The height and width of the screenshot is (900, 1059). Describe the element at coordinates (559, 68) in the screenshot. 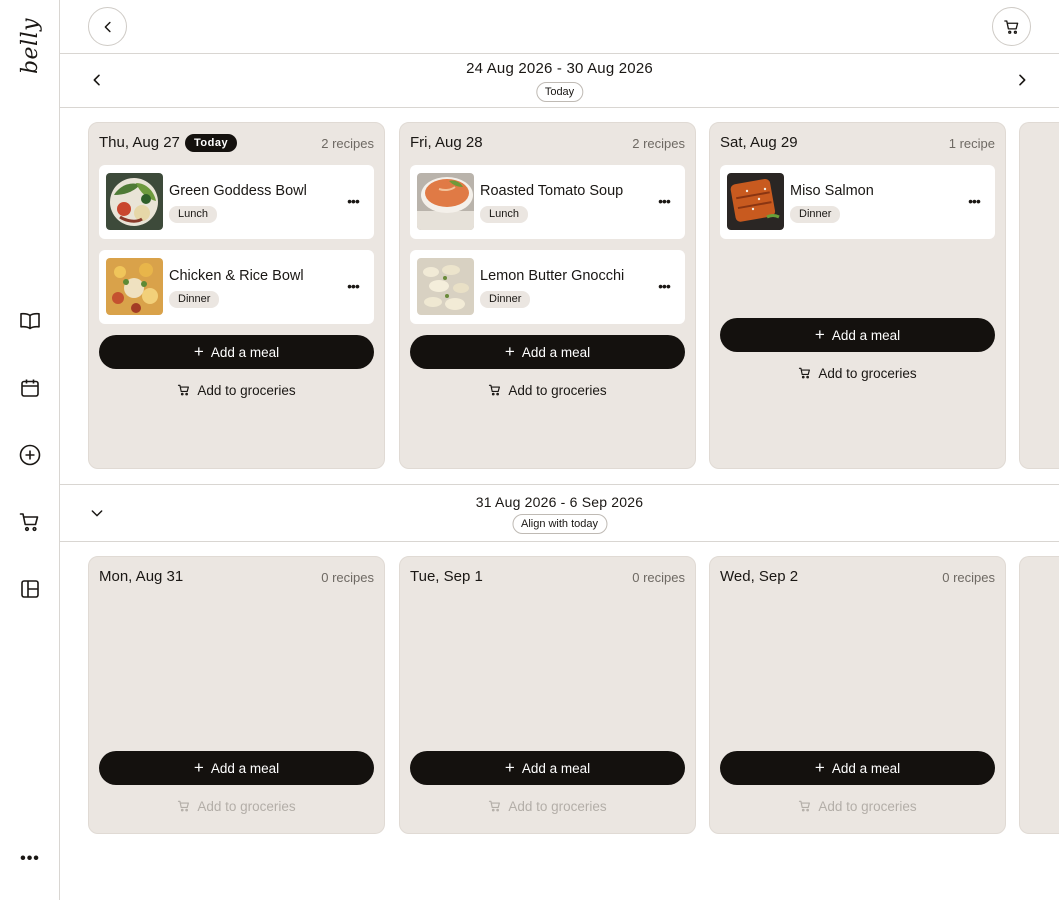

I see `week-range-title: 24 Aug 2026 - 30 Aug 2026` at that location.